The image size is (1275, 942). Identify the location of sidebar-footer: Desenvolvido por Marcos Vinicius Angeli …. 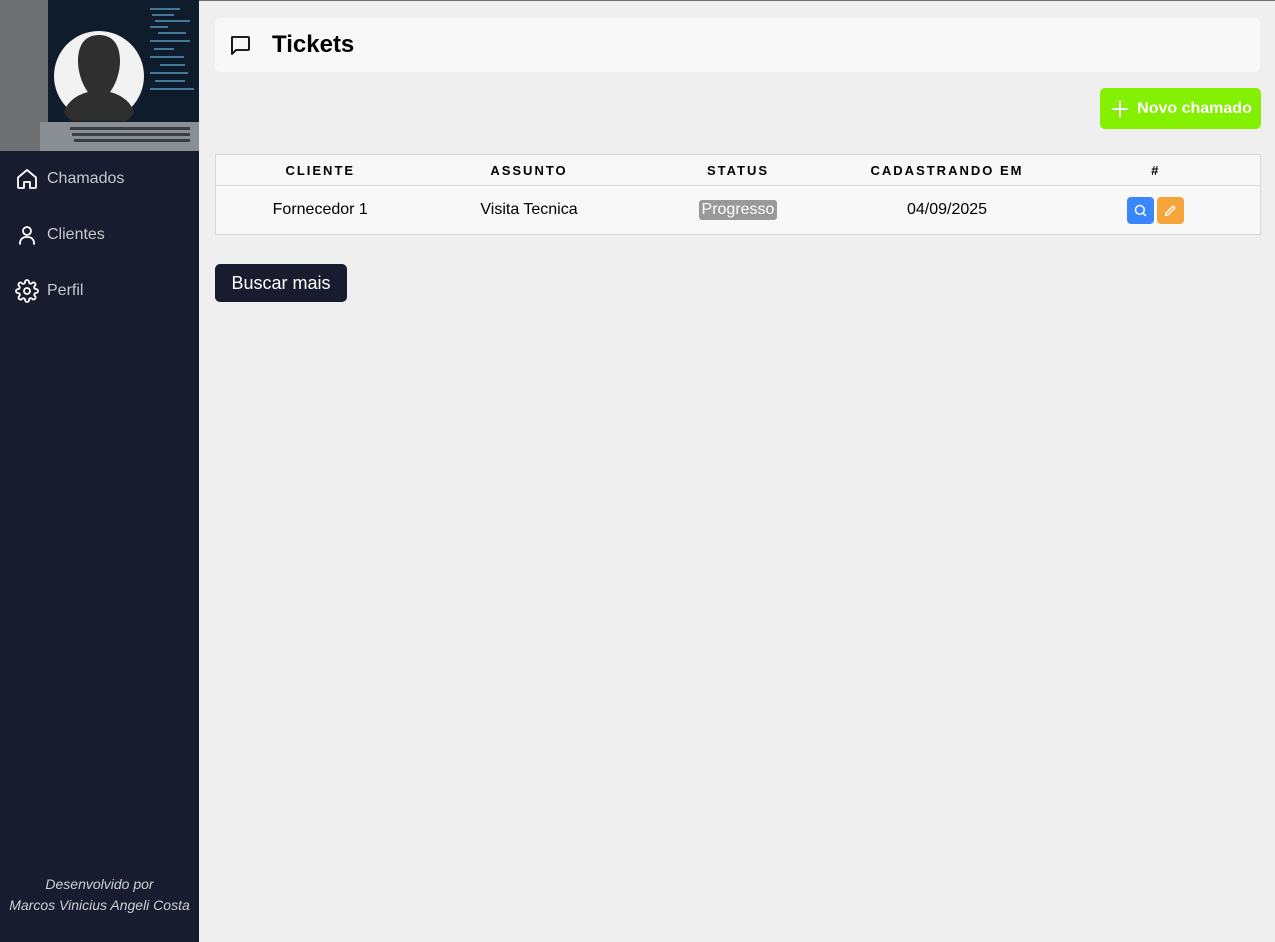
(99, 895).